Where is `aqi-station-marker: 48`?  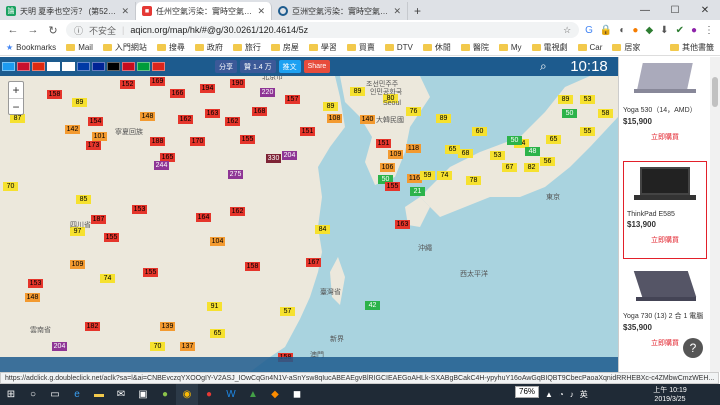 aqi-station-marker: 48 is located at coordinates (532, 151).